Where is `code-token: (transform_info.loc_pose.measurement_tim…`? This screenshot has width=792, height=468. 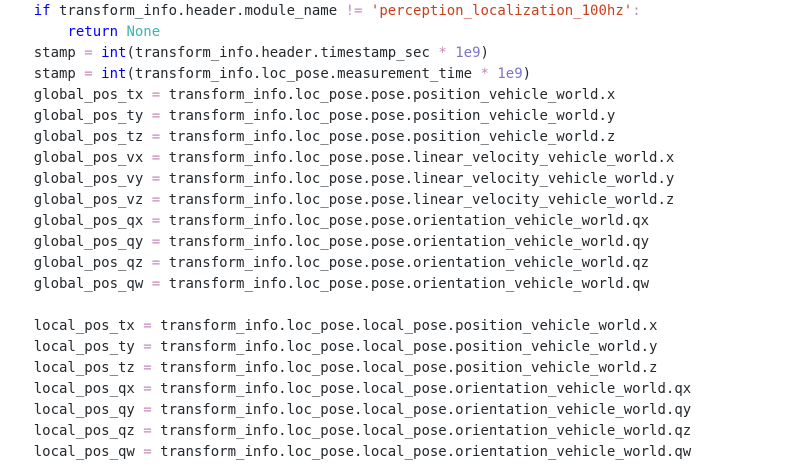
code-token: (transform_info.loc_pose.measurement_tim… is located at coordinates (303, 74).